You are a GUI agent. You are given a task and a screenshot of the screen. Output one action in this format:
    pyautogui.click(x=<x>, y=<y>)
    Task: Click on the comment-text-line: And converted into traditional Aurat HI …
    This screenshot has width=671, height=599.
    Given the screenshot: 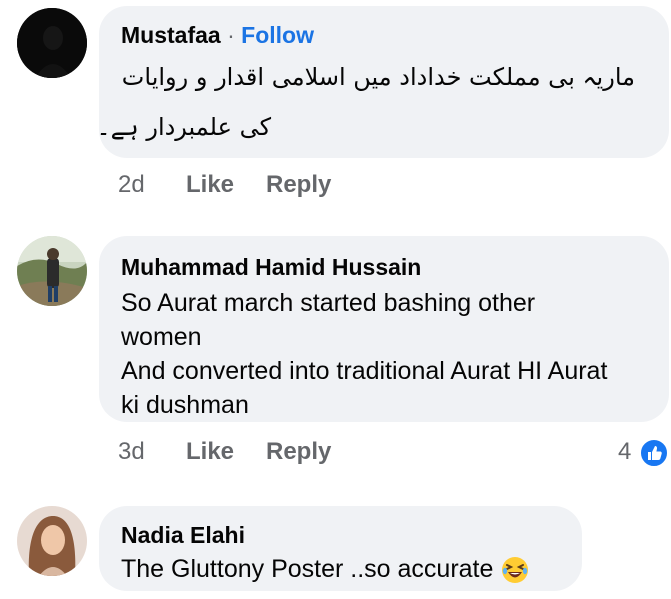 What is the action you would take?
    pyautogui.click(x=364, y=371)
    